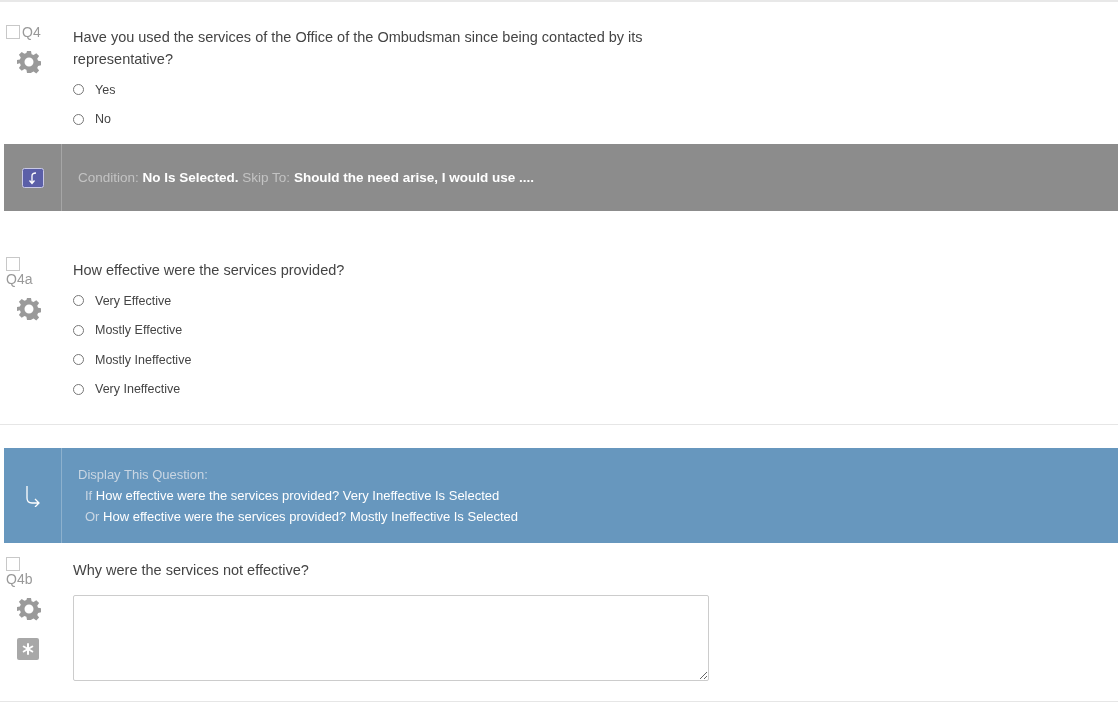 The width and height of the screenshot is (1118, 712). What do you see at coordinates (292, 495) in the screenshot?
I see `display-condition: If How effective were the services provided? Very Ineffective Is Selected` at bounding box center [292, 495].